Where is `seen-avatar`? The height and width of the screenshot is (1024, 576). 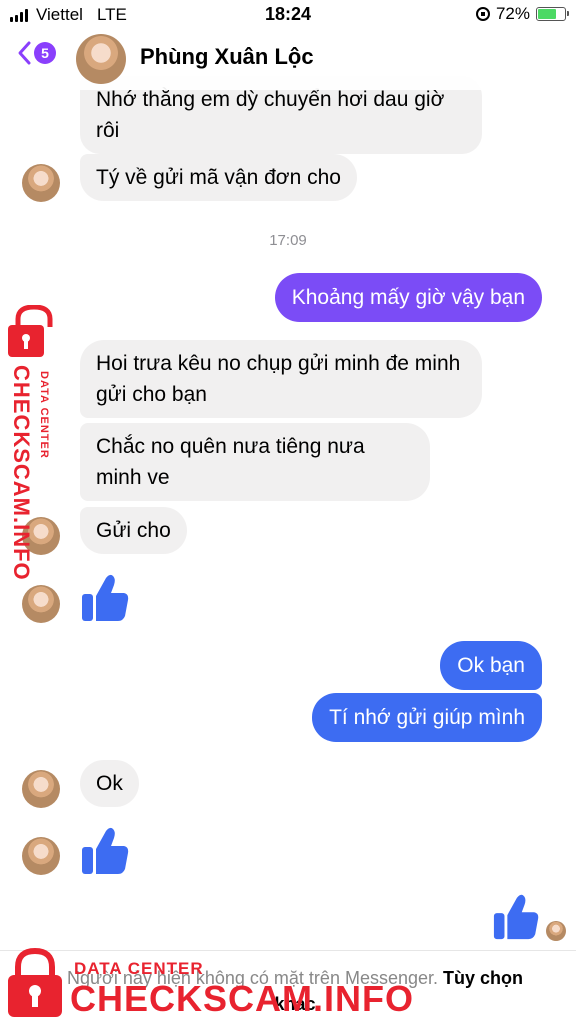
seen-avatar is located at coordinates (556, 931).